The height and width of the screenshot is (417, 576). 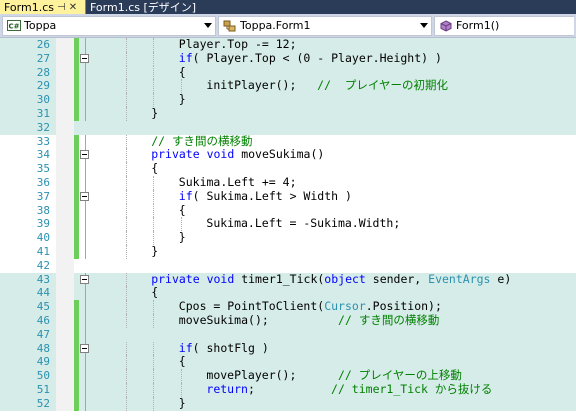 What do you see at coordinates (288, 196) in the screenshot?
I see `code-line: 37 if( Sukima.Left > Width )` at bounding box center [288, 196].